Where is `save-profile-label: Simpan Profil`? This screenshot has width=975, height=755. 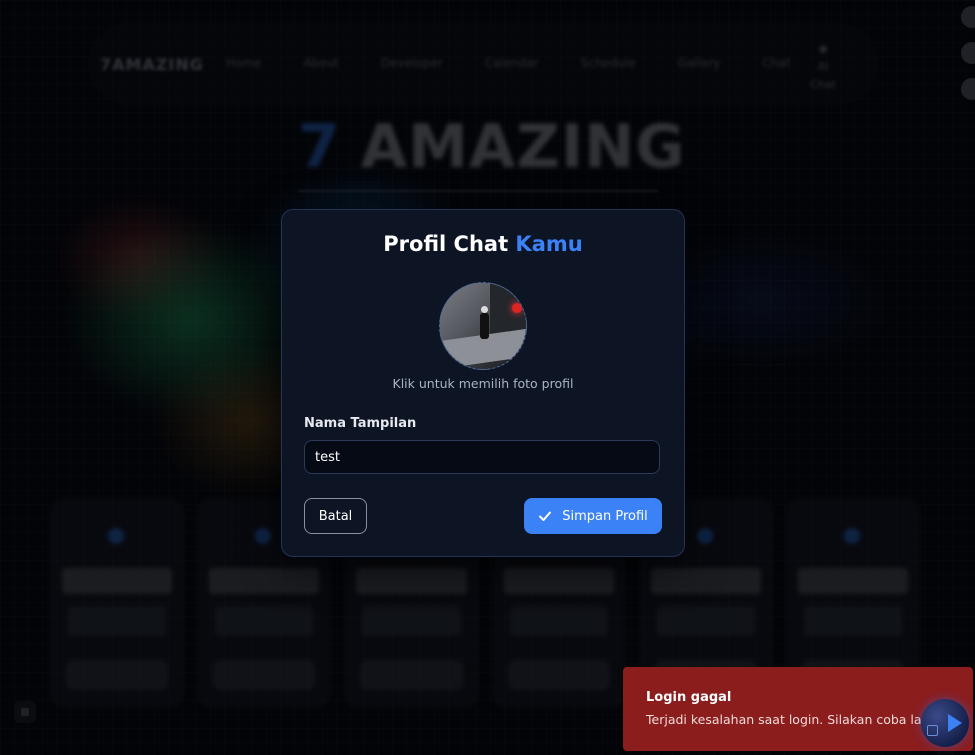 save-profile-label: Simpan Profil is located at coordinates (605, 516).